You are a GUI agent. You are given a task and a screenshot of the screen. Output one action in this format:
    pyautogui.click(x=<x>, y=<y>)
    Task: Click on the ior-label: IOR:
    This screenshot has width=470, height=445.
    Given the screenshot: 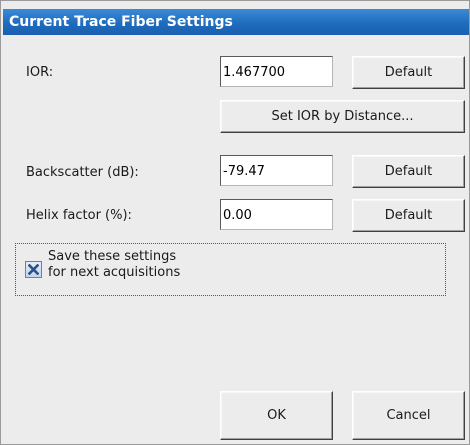 What is the action you would take?
    pyautogui.click(x=40, y=72)
    